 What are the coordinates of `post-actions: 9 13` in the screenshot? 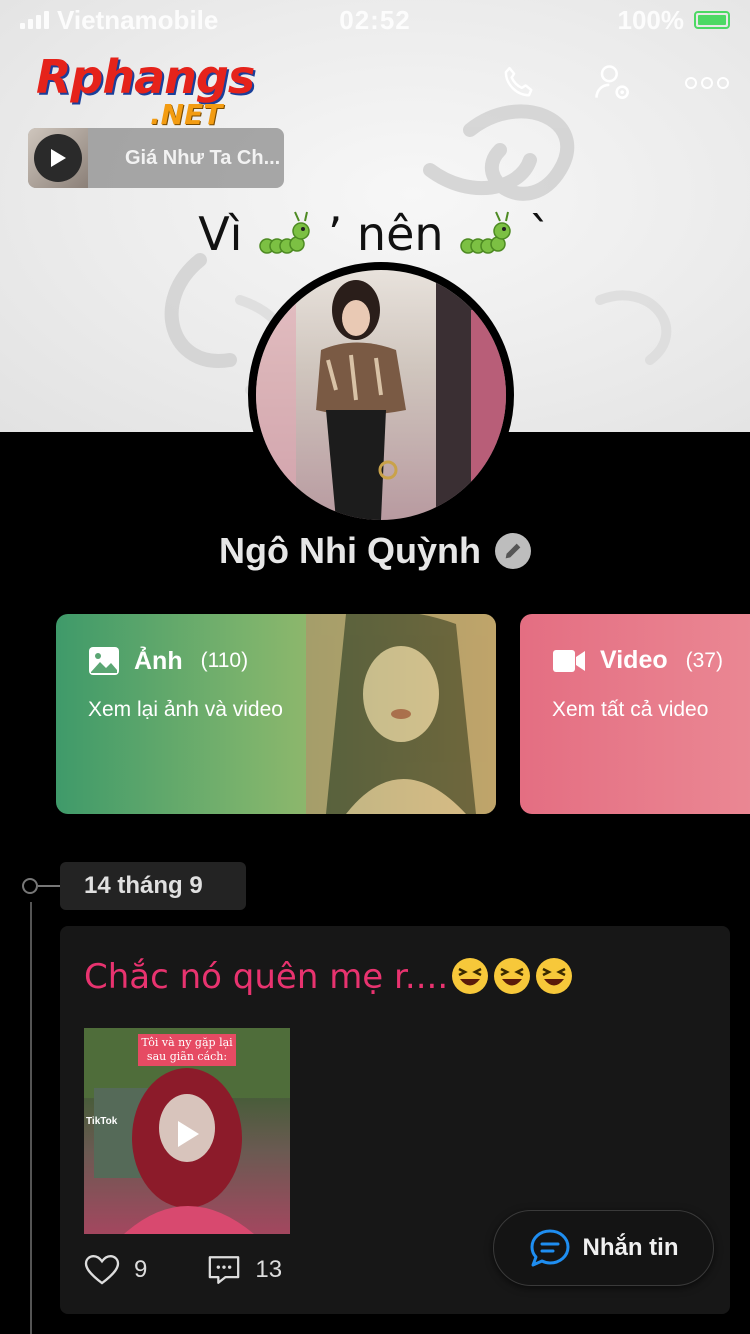 It's located at (206, 1270).